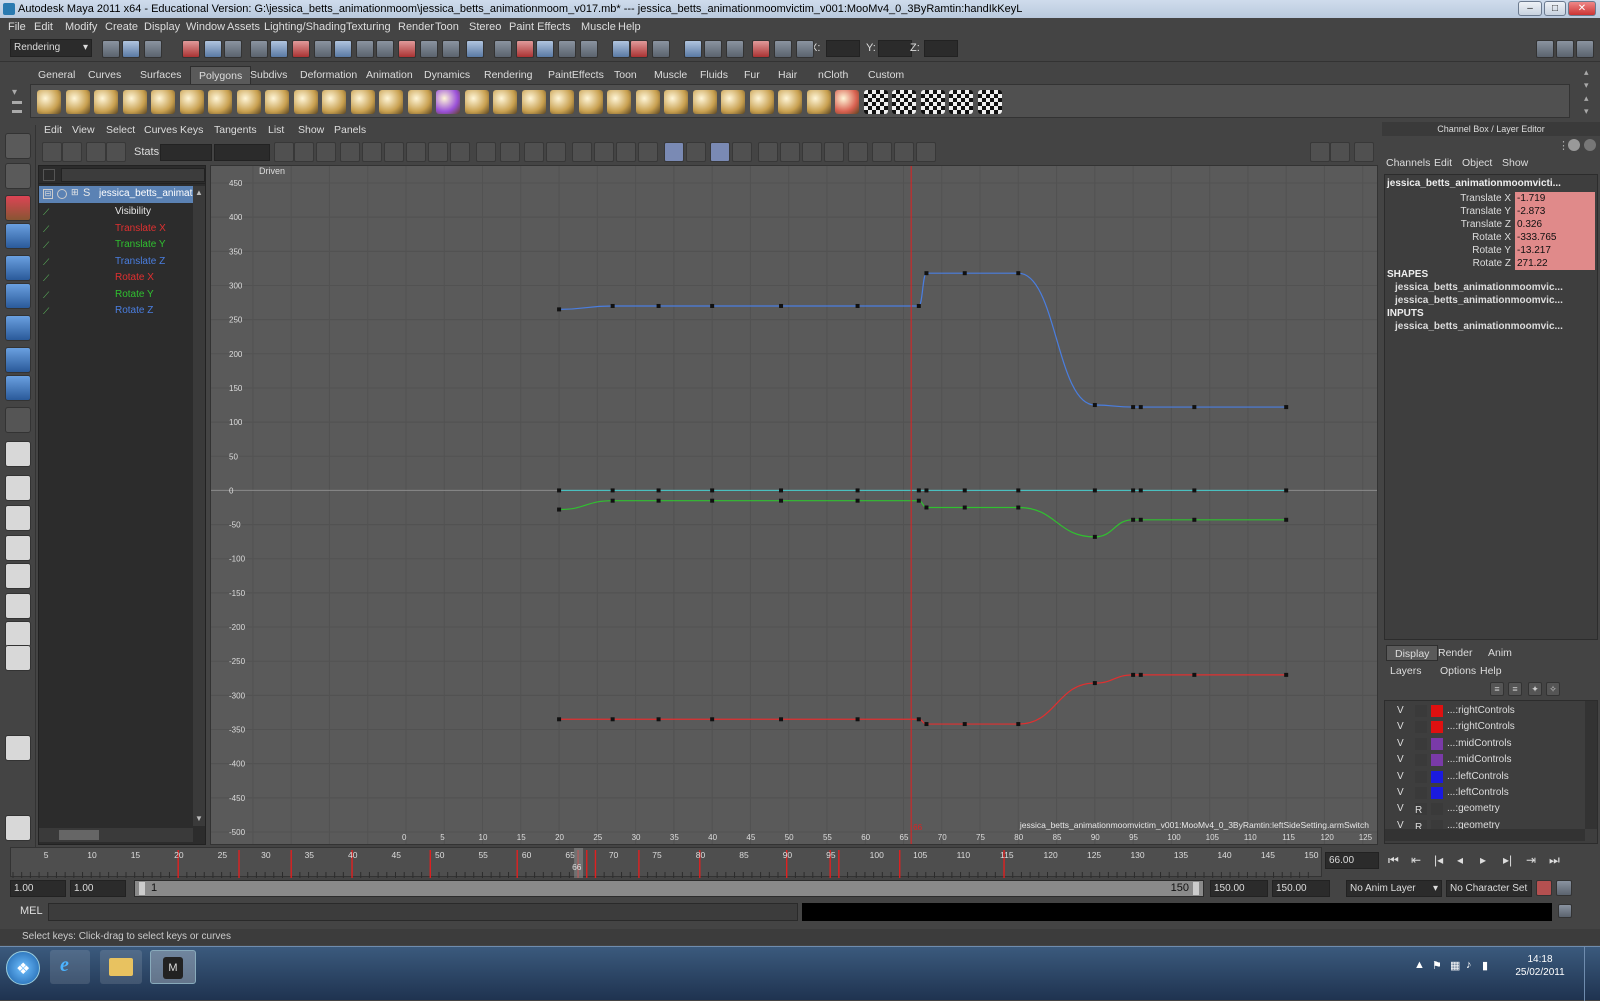  I want to click on graph-tool-24-icon, so click(720, 152).